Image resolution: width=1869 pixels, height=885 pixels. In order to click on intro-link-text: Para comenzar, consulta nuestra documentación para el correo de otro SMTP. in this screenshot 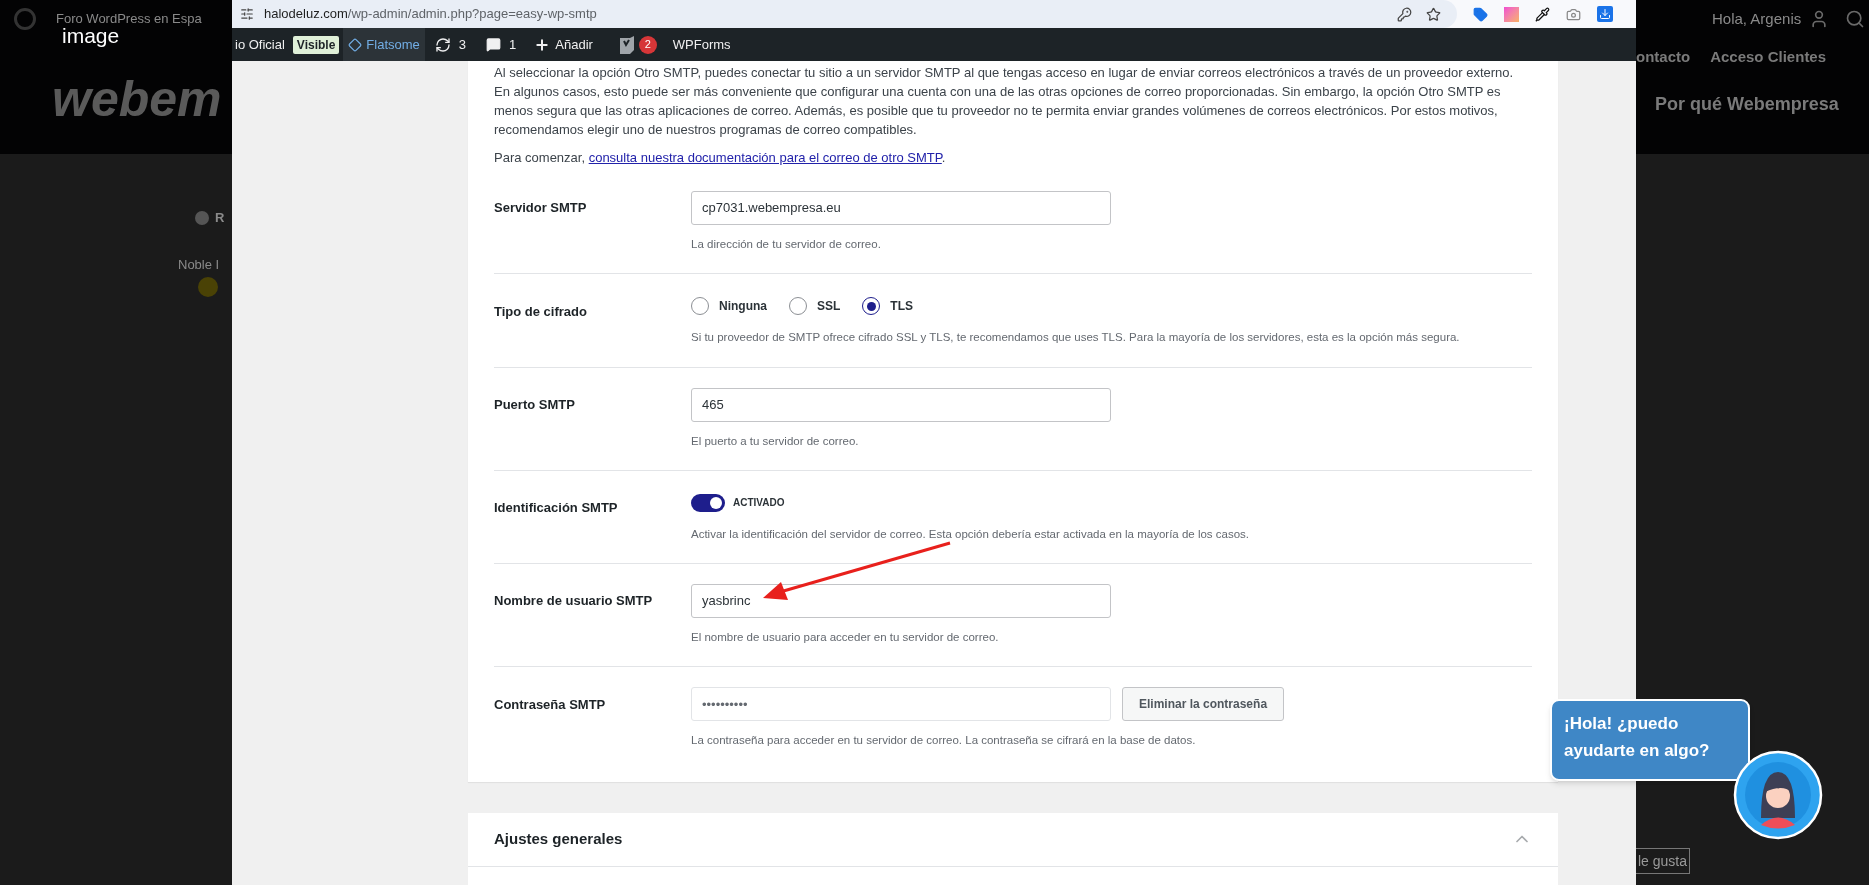, I will do `click(720, 158)`.